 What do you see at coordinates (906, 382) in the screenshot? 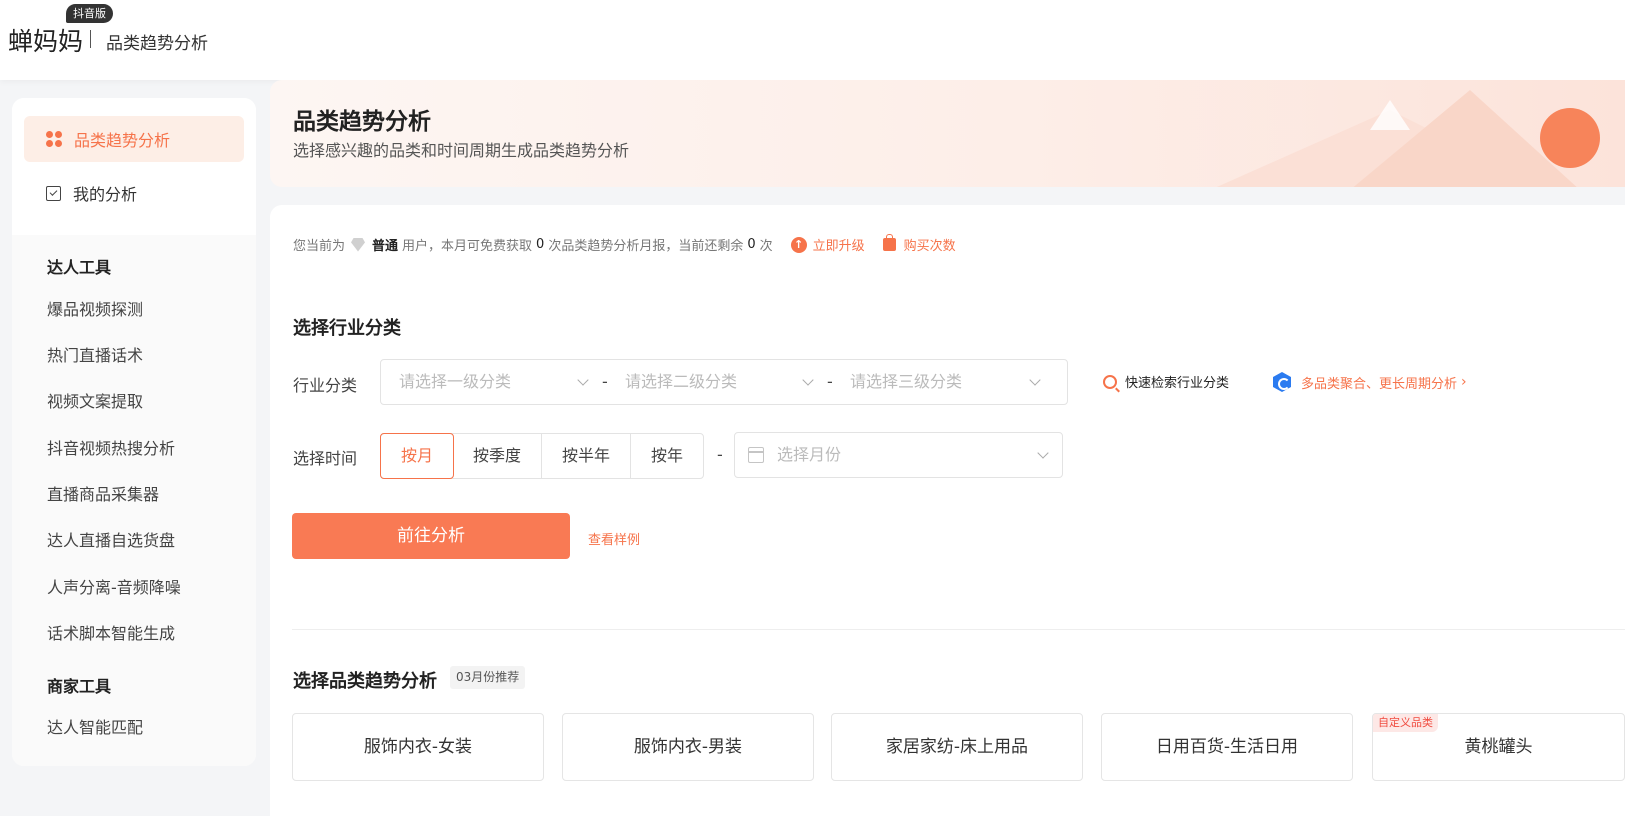
I see `category-level3-select: 请选择三级分类` at bounding box center [906, 382].